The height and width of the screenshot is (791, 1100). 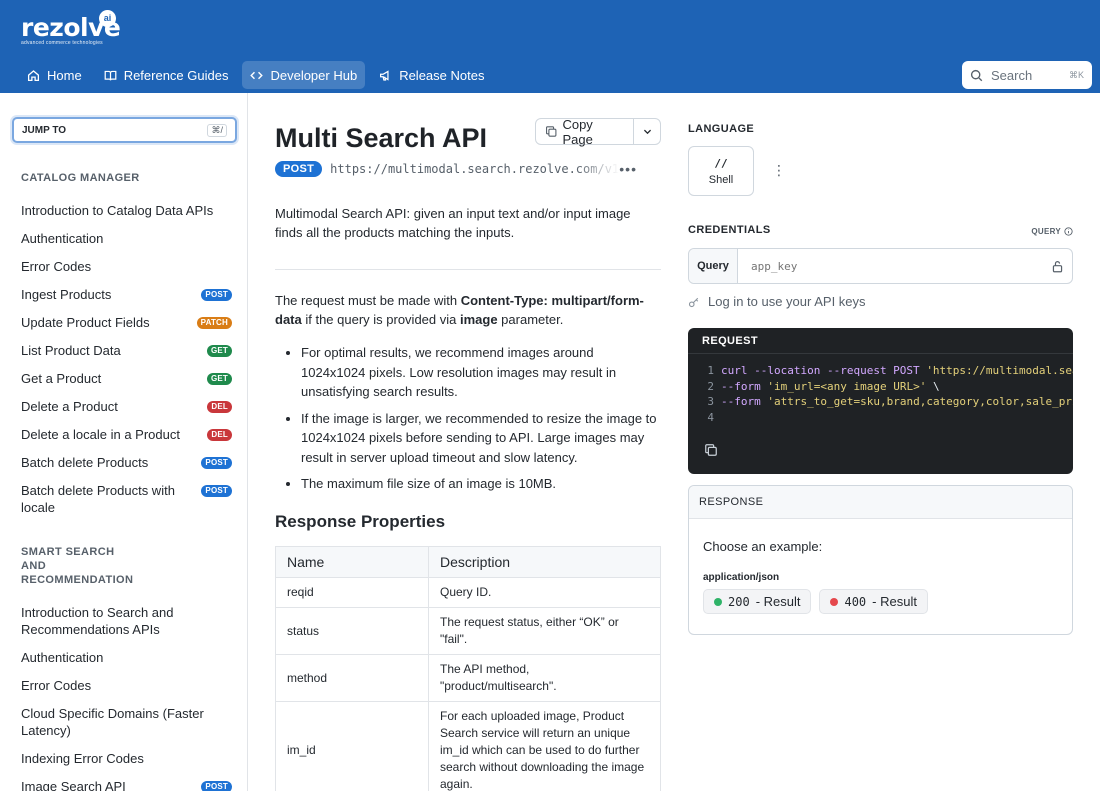 What do you see at coordinates (710, 370) in the screenshot?
I see `line-number: 1` at bounding box center [710, 370].